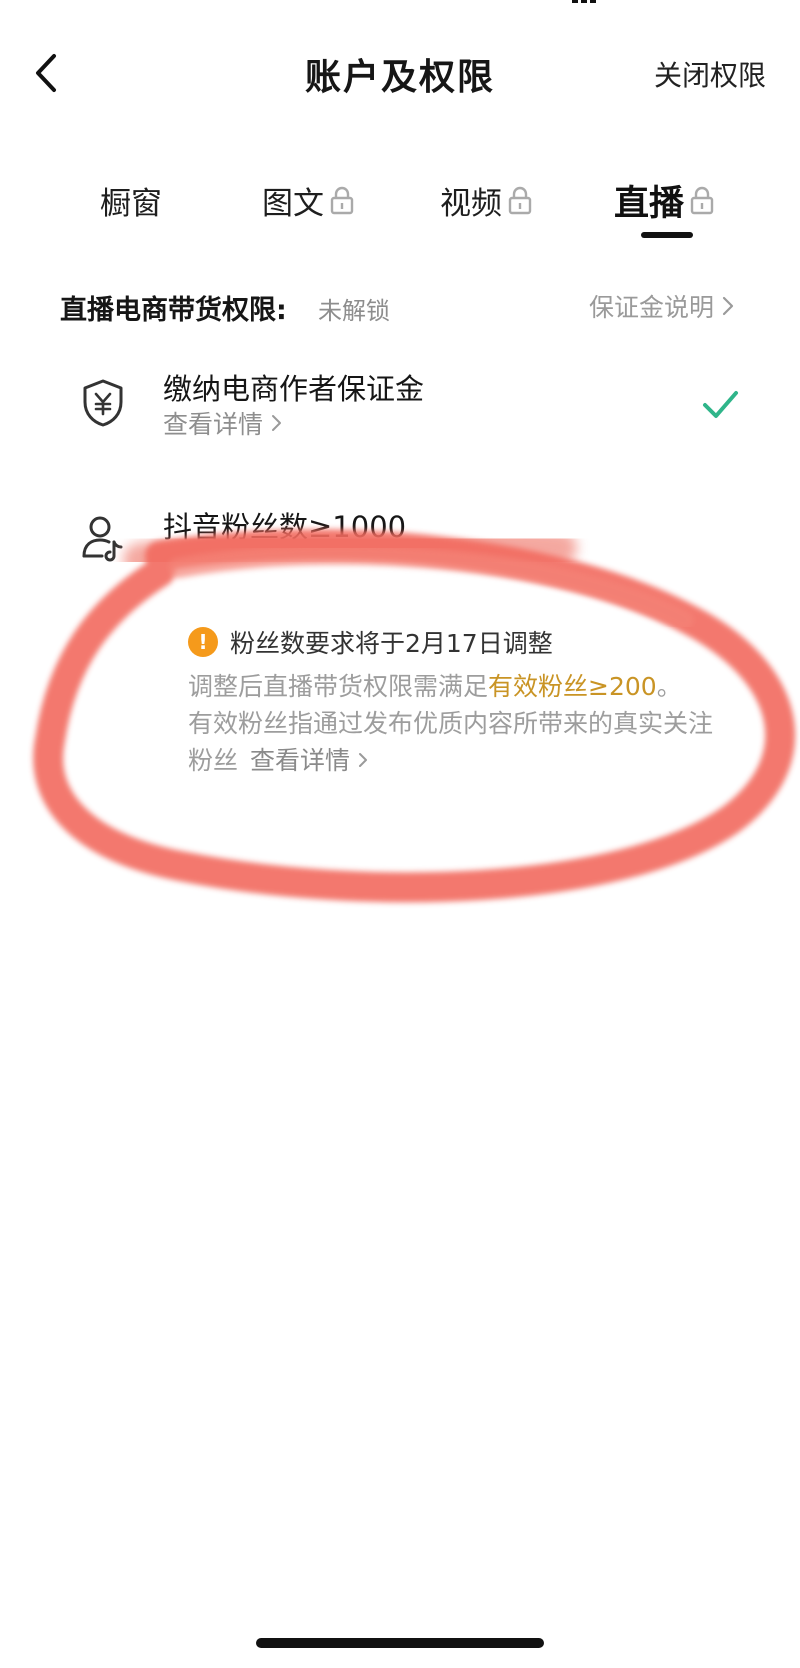 This screenshot has width=800, height=1668. Describe the element at coordinates (354, 311) in the screenshot. I see `permission-status: 未解锁` at that location.